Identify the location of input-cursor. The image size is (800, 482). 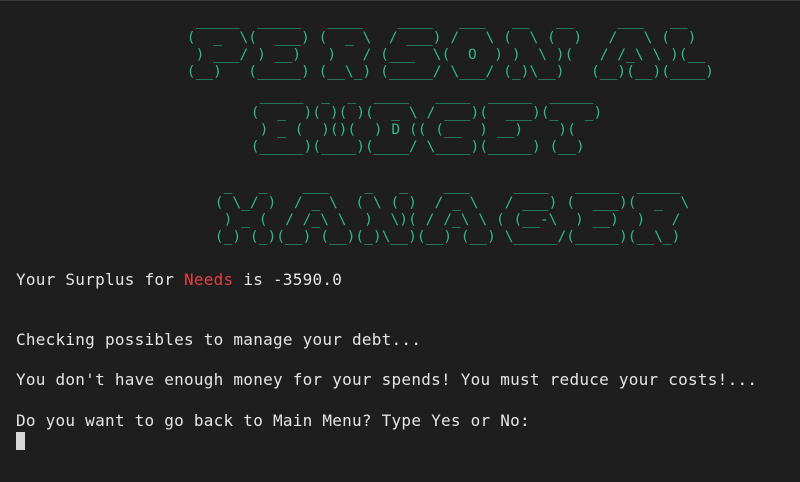
(20, 441).